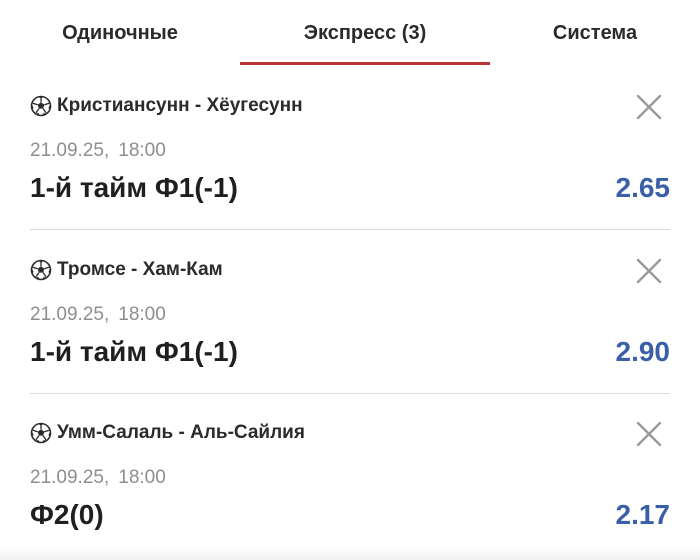  I want to click on tab-singles-label: Одиночные, so click(120, 32).